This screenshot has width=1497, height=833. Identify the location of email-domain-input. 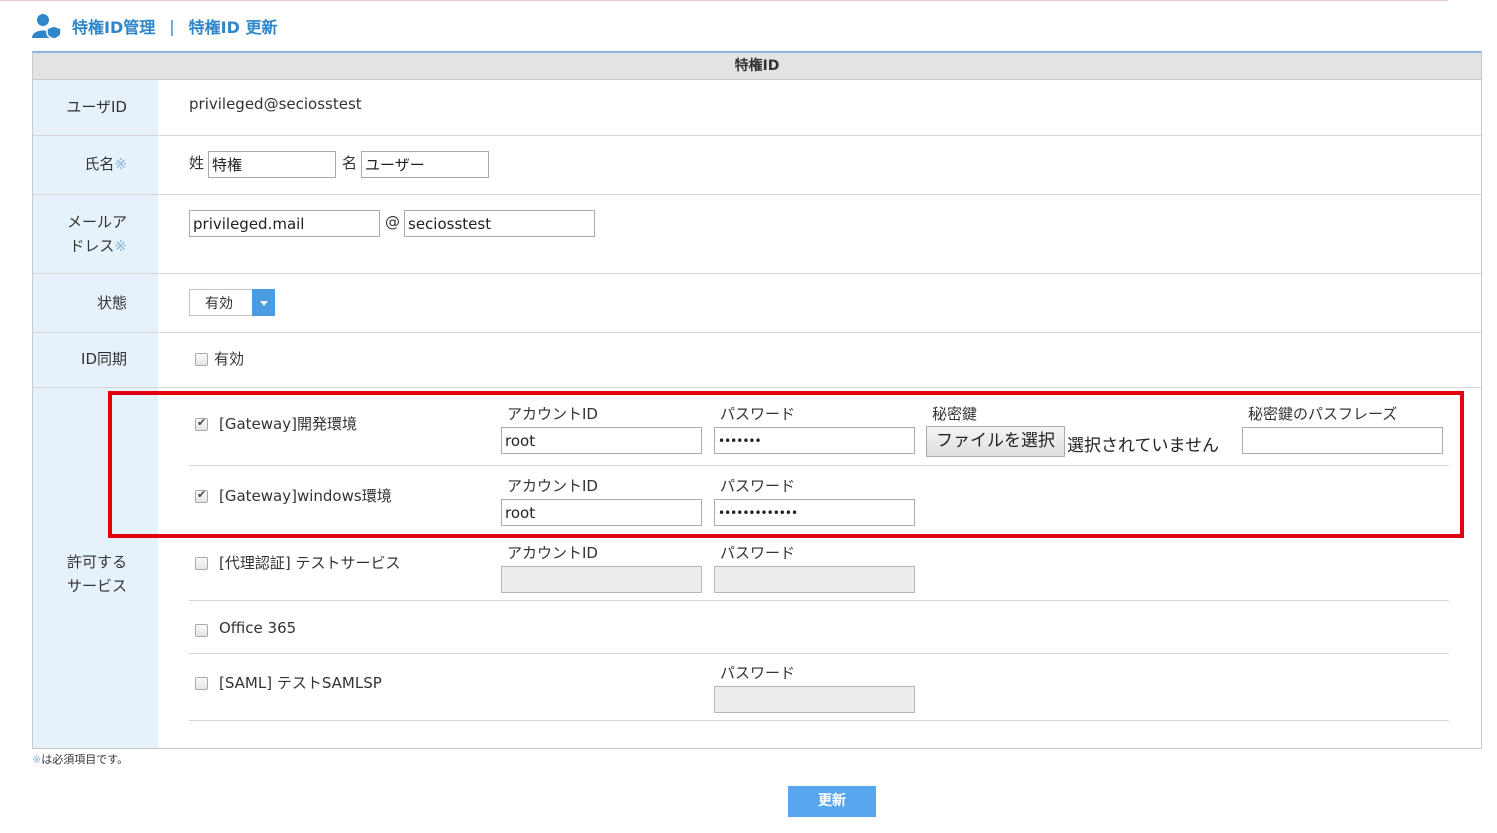
(499, 223).